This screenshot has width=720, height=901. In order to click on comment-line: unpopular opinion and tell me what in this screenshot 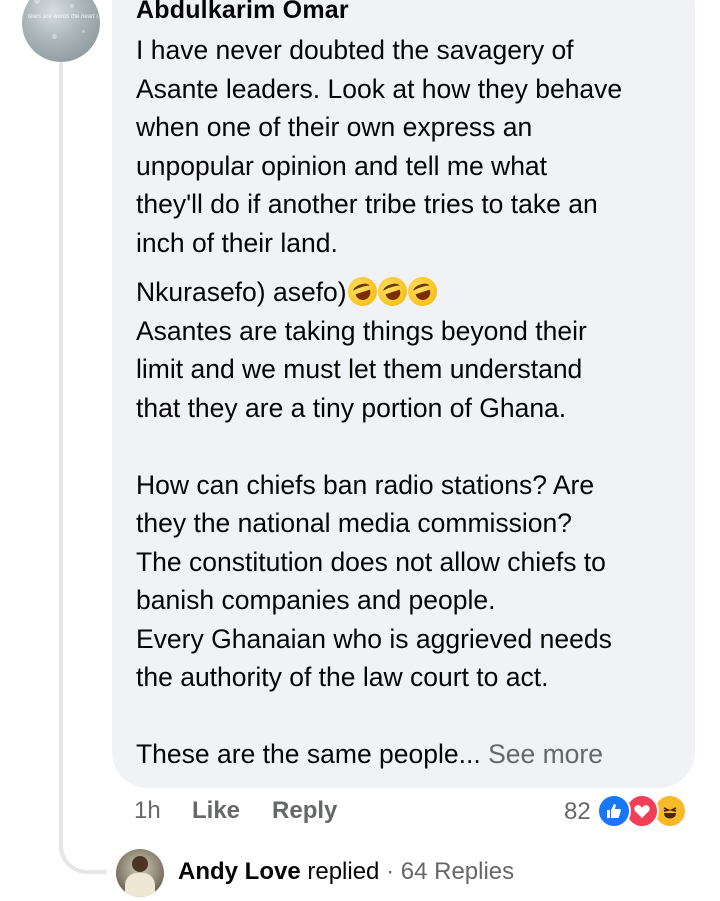, I will do `click(342, 165)`.